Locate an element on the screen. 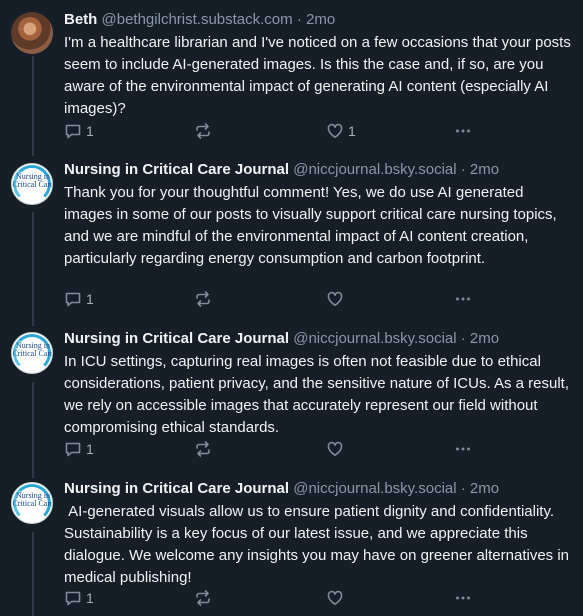  author-name: Beth is located at coordinates (80, 19).